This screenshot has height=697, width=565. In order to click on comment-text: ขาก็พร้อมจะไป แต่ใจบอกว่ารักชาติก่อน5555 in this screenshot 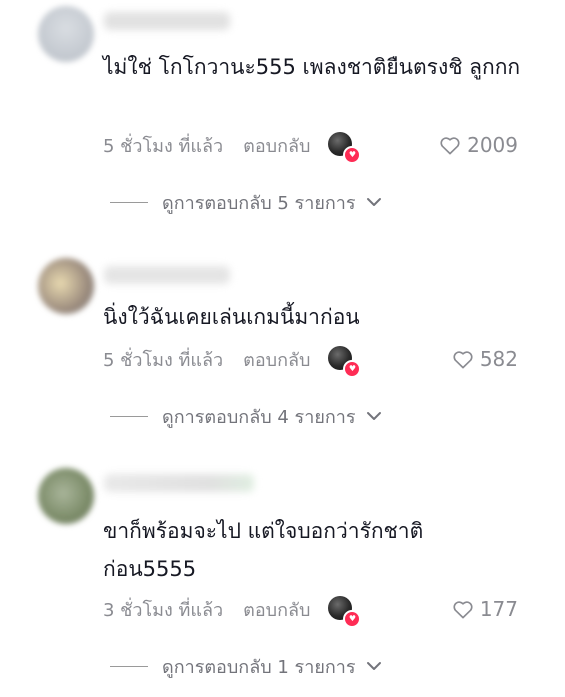, I will do `click(263, 550)`.